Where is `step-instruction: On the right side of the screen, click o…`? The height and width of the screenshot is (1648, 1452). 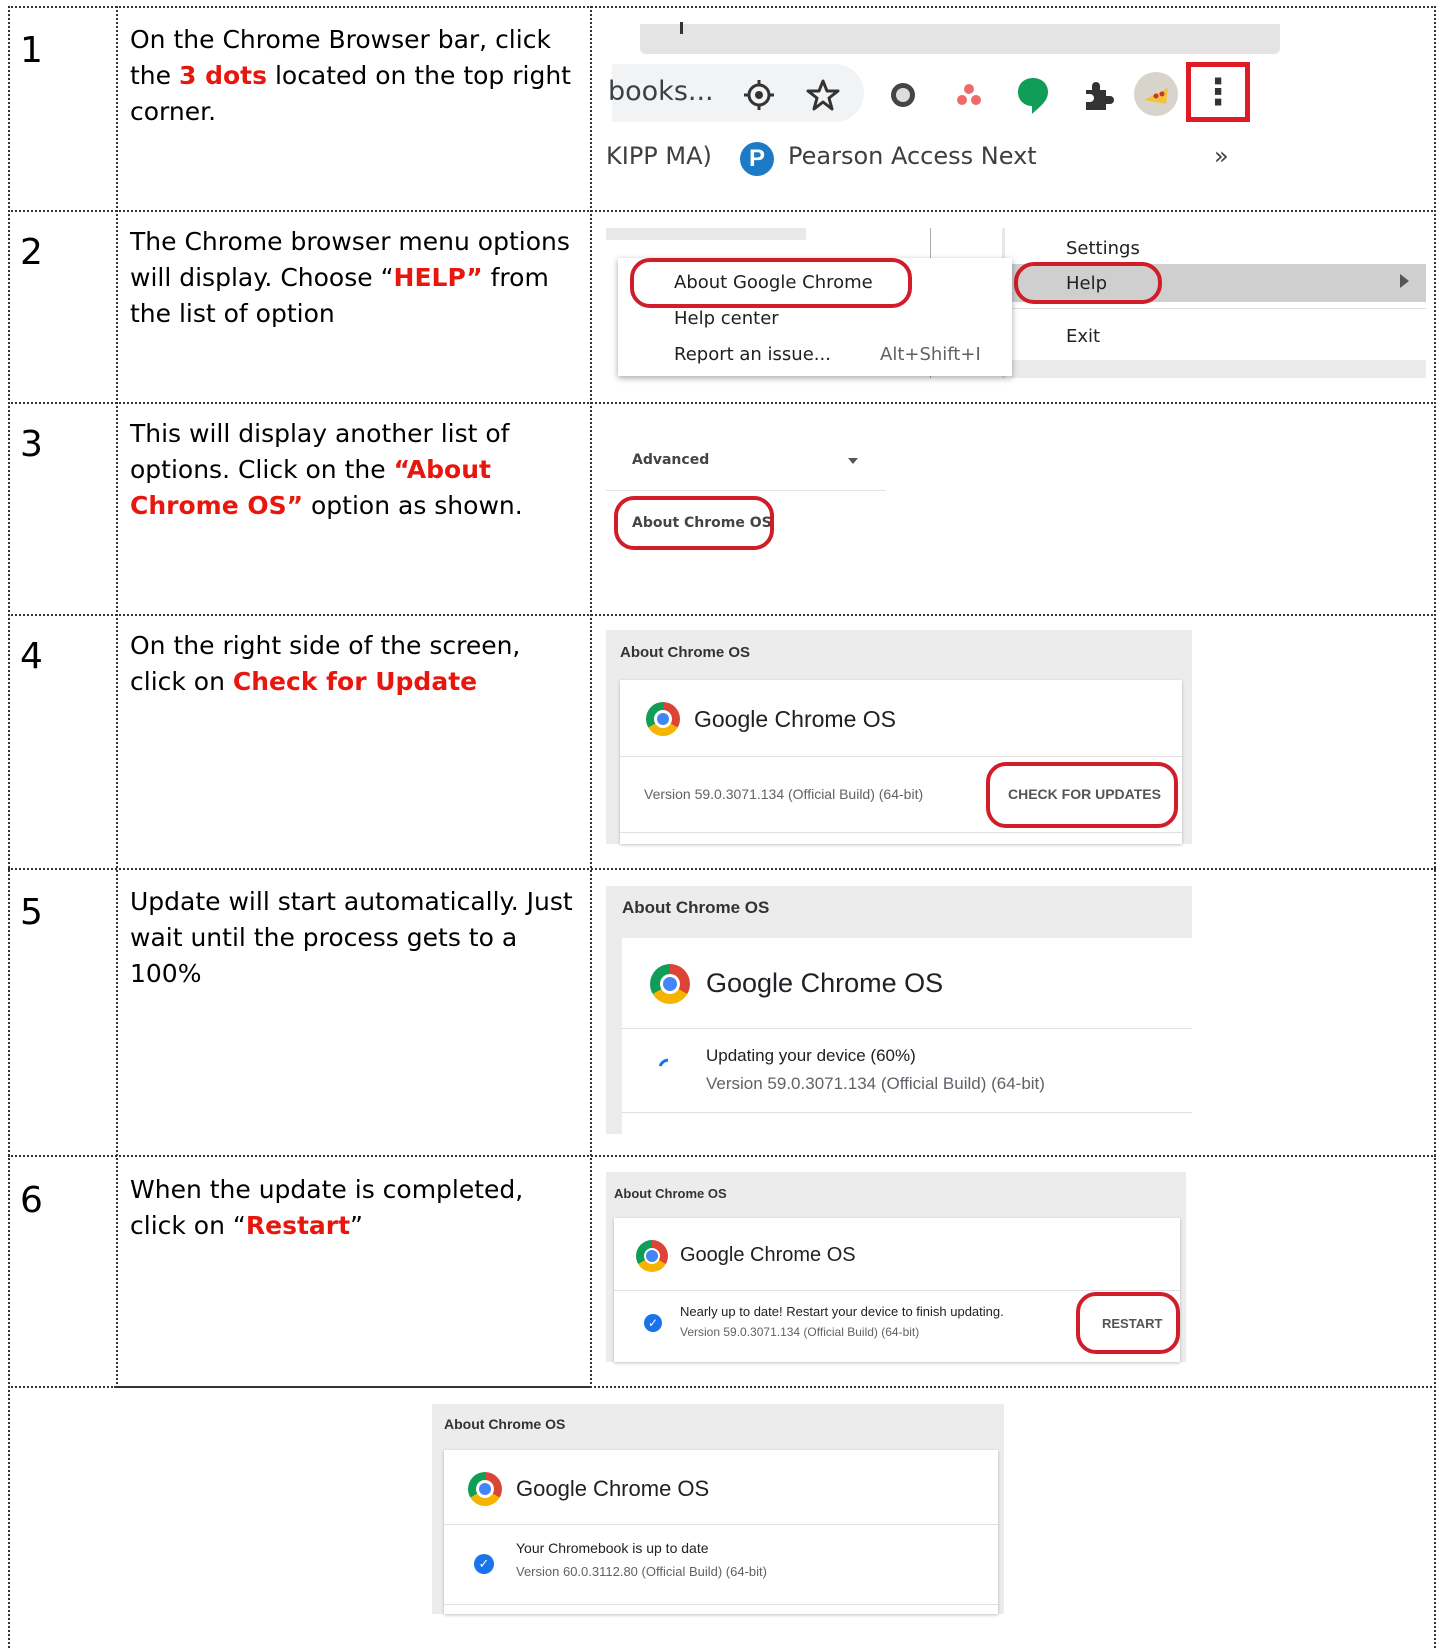 step-instruction: On the right side of the screen, click o… is located at coordinates (325, 663).